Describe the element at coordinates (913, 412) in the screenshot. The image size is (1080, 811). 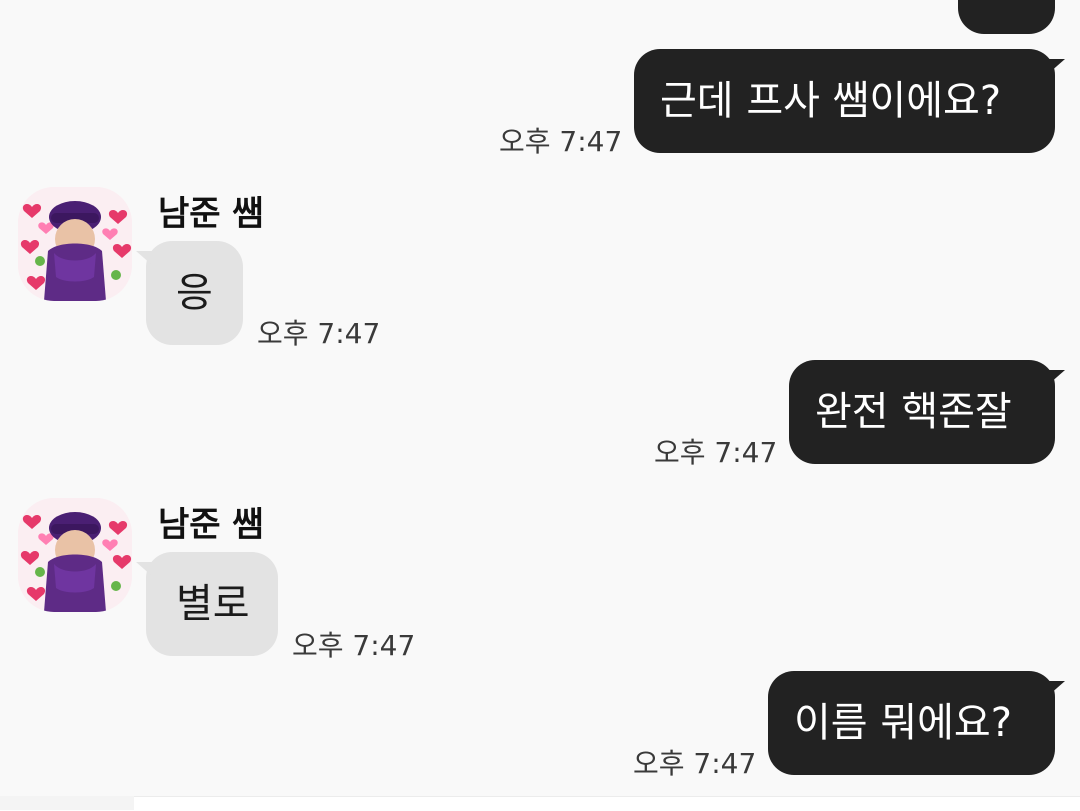
I see `message-text: 완전 핵존잘` at that location.